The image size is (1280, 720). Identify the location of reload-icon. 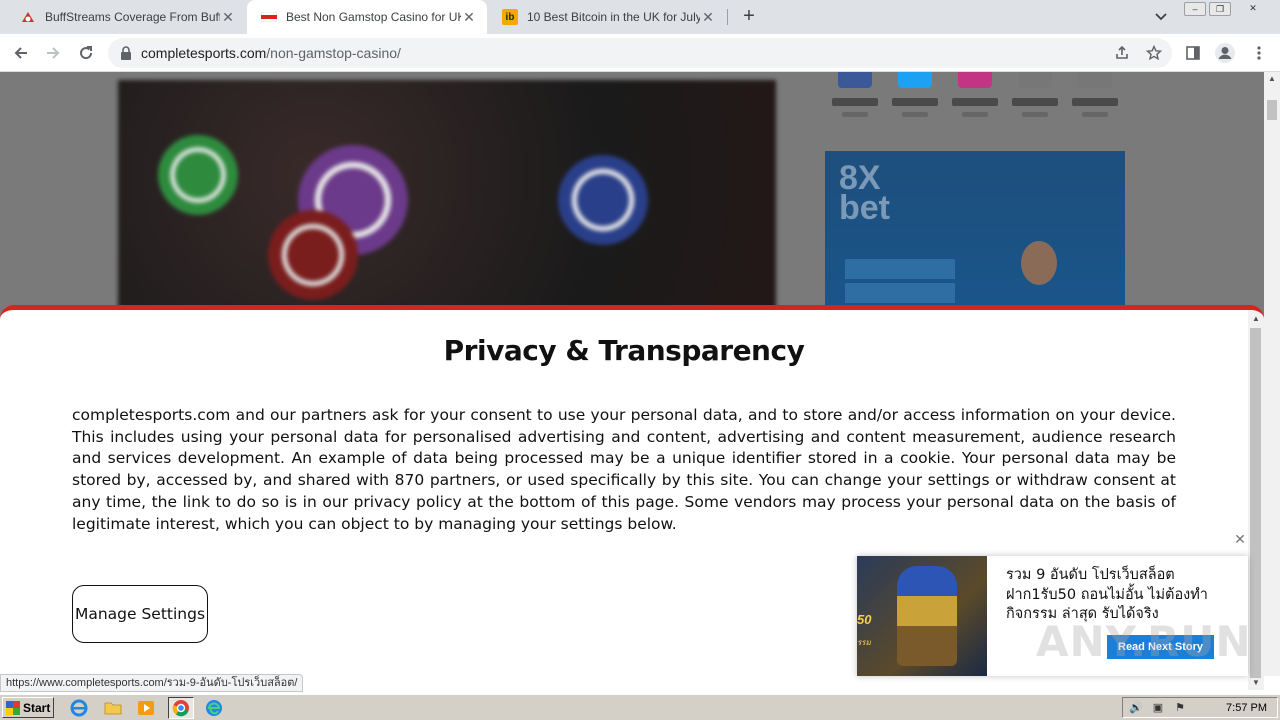
(86, 53).